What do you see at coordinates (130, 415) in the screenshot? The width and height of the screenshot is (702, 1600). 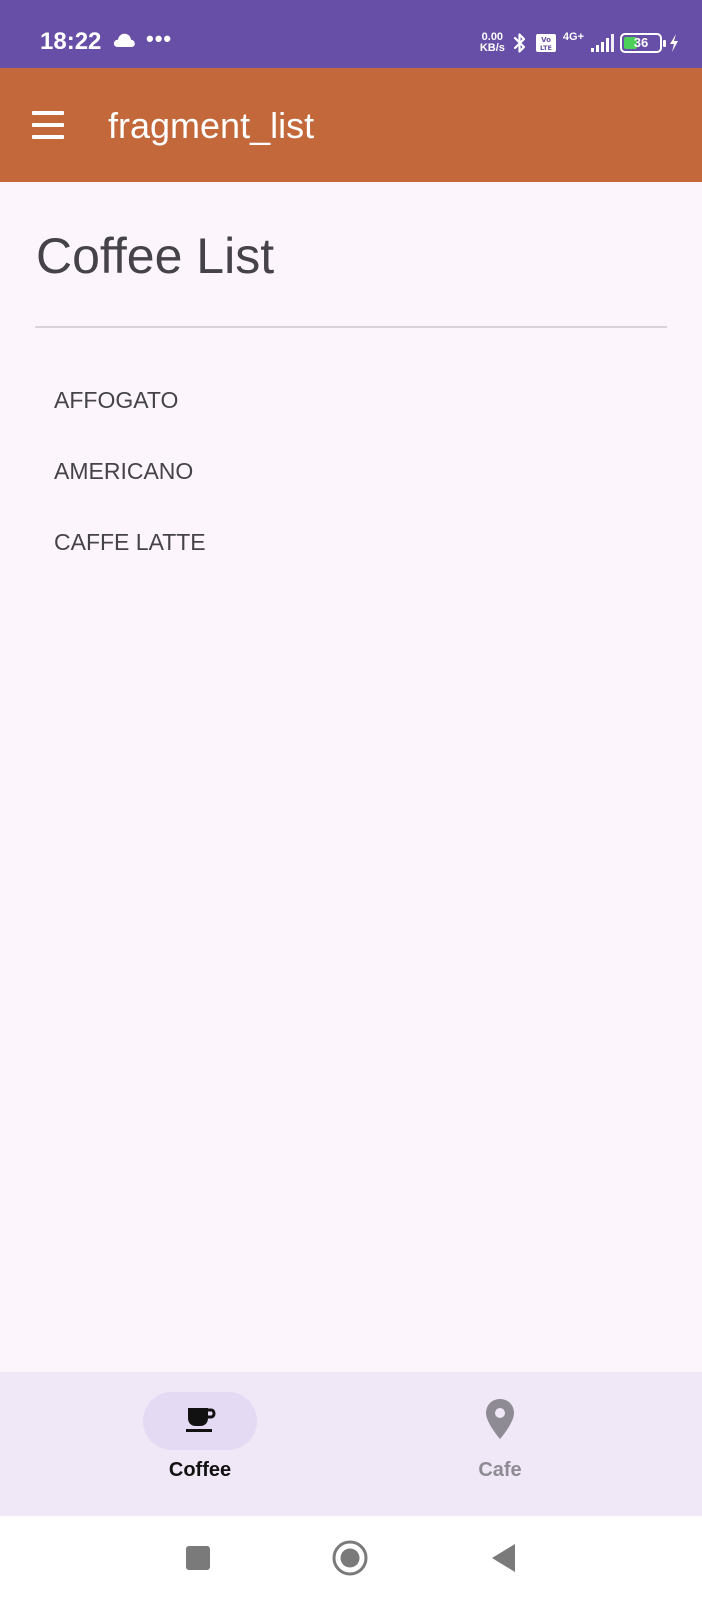 I see `list-item-affogato: AFFOGATO` at bounding box center [130, 415].